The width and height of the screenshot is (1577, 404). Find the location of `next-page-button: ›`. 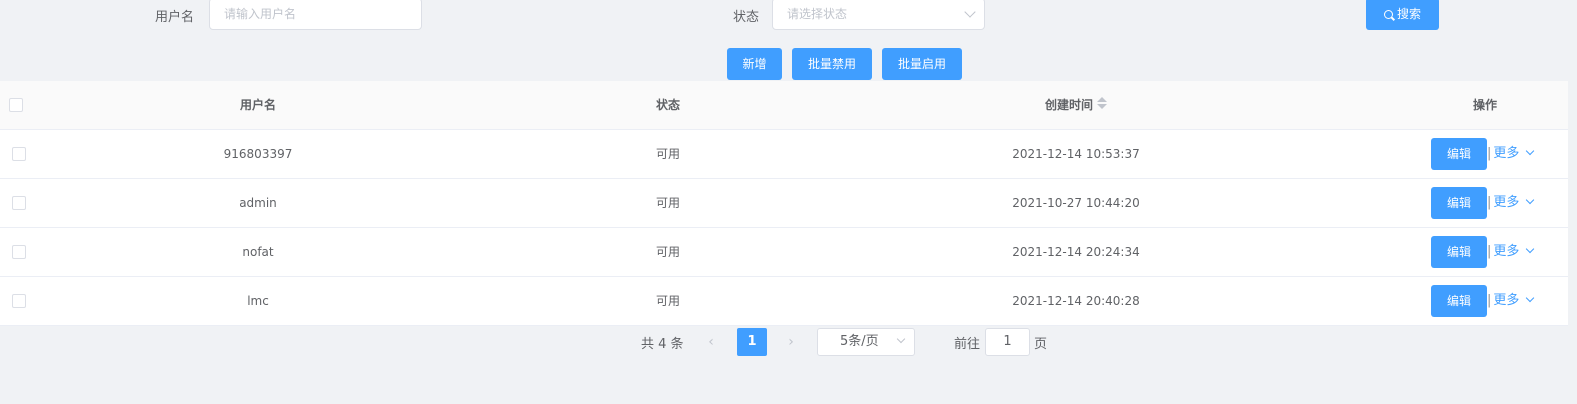

next-page-button: › is located at coordinates (791, 342).